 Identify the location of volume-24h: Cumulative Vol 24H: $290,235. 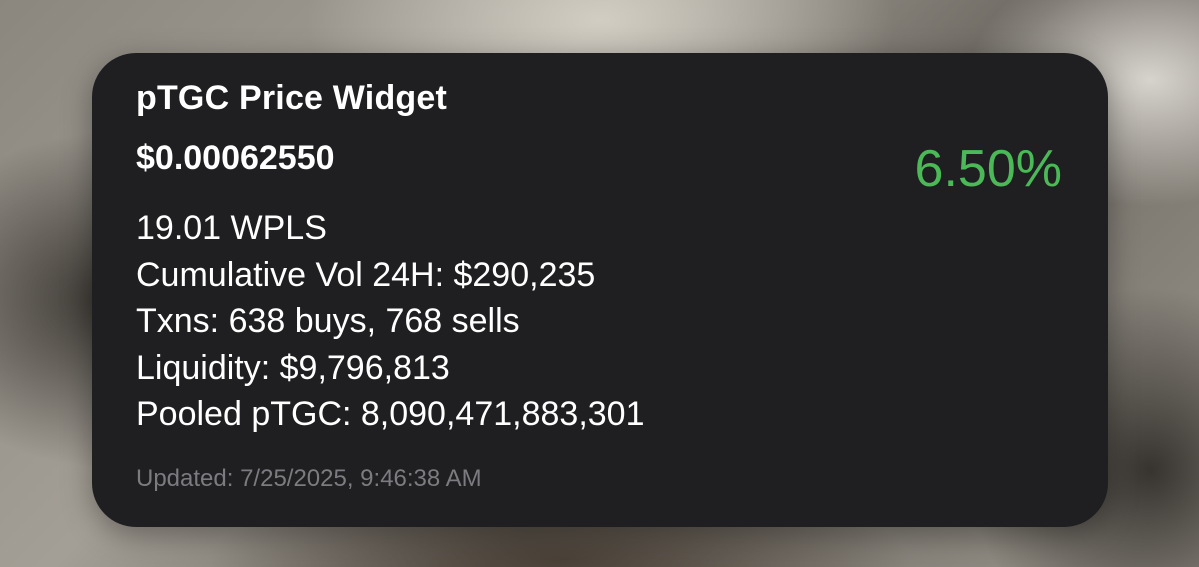
(366, 274).